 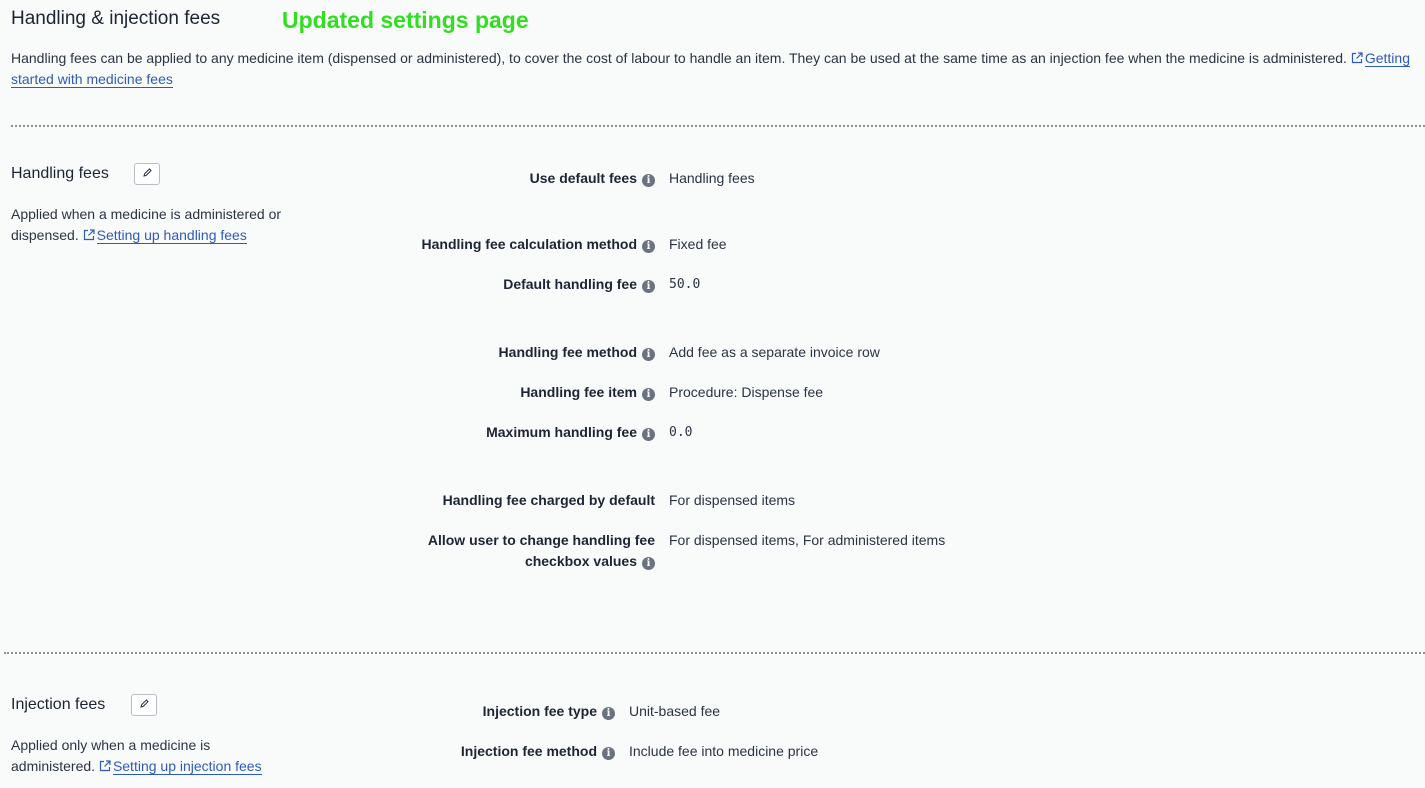 I want to click on field-label-use-default-fees: Use default fees i, so click(x=592, y=178).